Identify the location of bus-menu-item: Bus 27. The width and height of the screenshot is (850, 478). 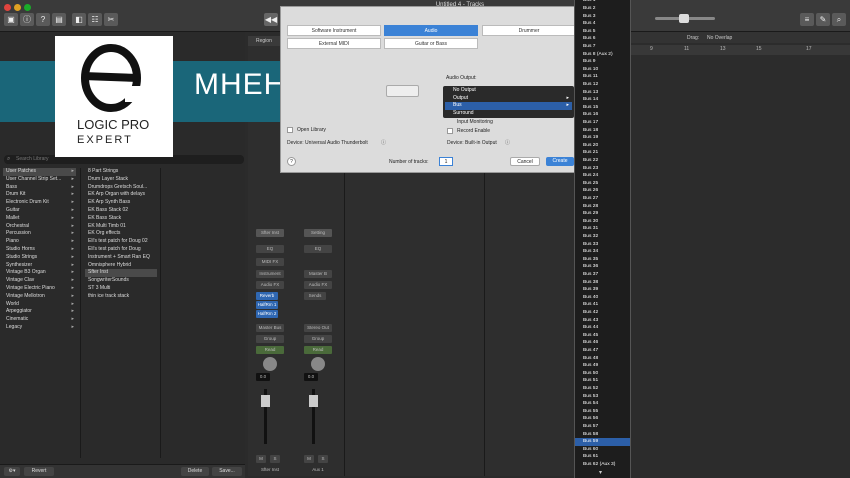
(602, 199).